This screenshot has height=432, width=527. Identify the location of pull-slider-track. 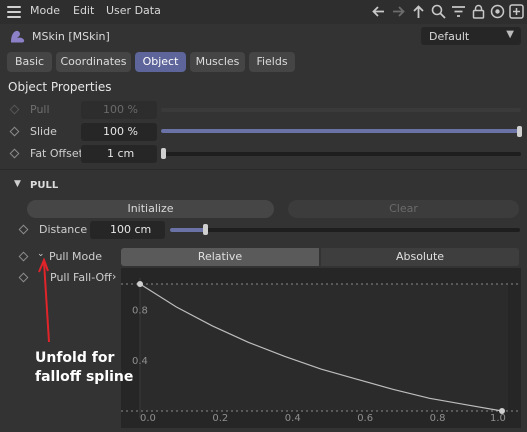
(341, 110).